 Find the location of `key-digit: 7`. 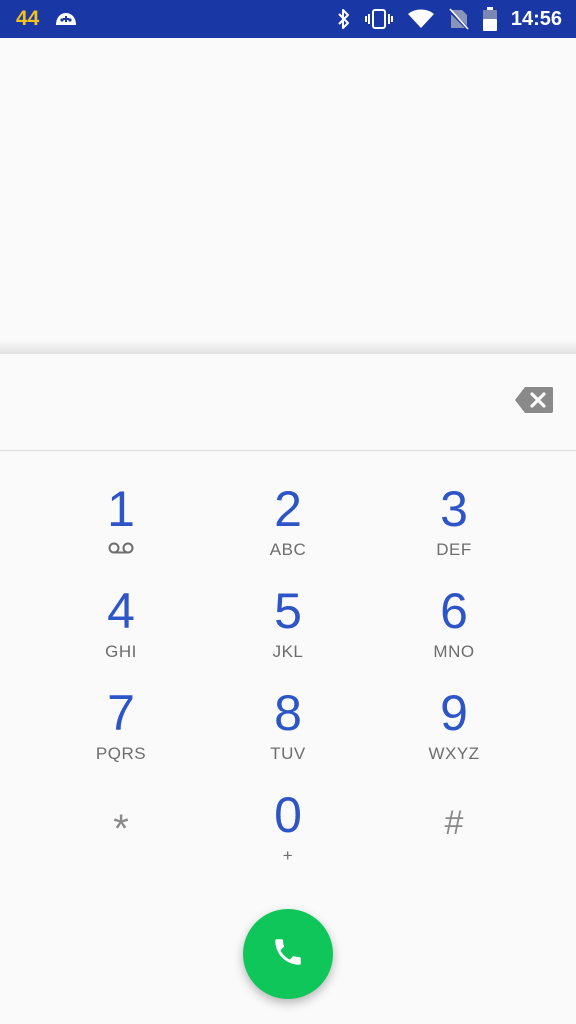

key-digit: 7 is located at coordinates (121, 713).